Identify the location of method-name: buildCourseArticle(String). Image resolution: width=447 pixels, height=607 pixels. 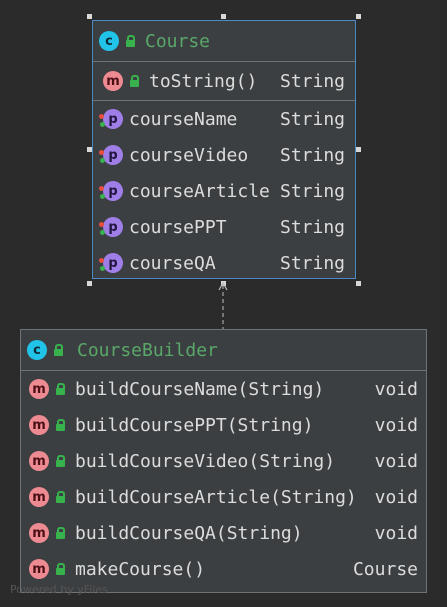
(216, 497).